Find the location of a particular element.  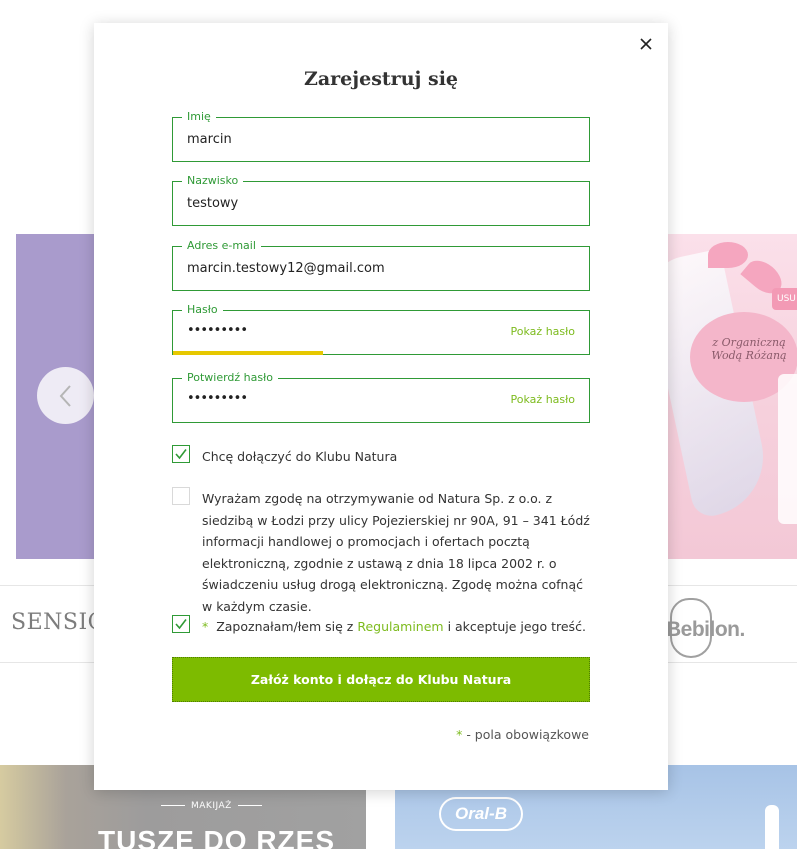

email-label: Adres e-mail is located at coordinates (221, 246).